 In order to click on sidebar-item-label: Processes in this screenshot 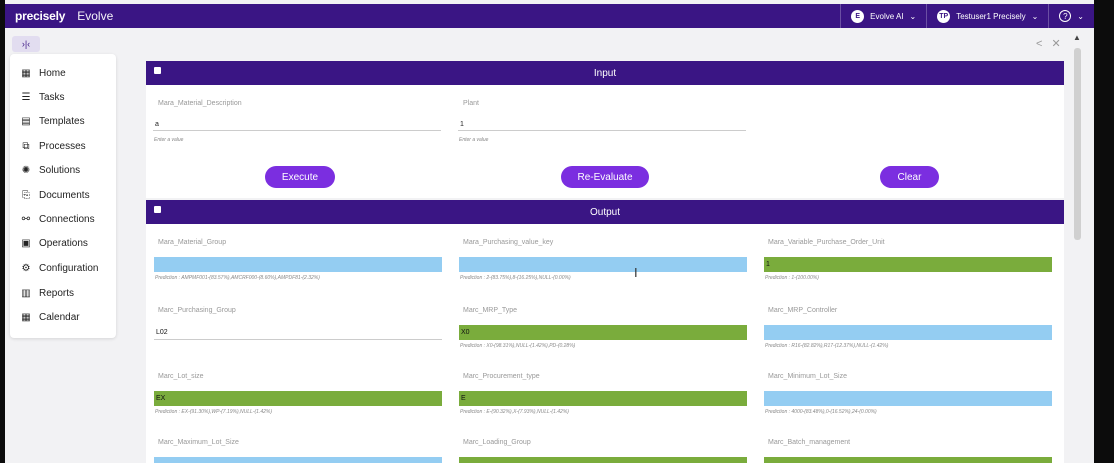, I will do `click(62, 146)`.